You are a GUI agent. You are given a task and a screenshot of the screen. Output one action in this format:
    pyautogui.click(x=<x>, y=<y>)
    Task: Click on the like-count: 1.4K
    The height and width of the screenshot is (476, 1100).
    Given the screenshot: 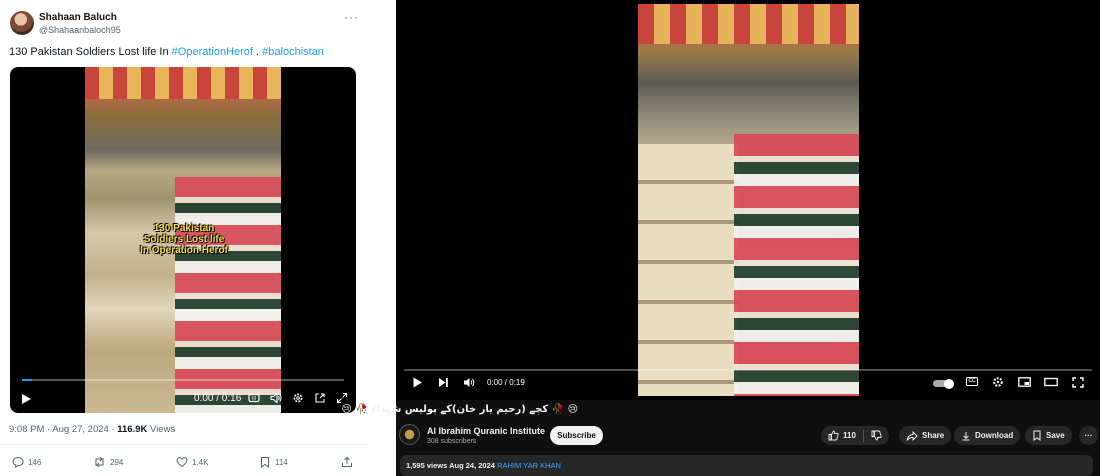 What is the action you would take?
    pyautogui.click(x=200, y=462)
    